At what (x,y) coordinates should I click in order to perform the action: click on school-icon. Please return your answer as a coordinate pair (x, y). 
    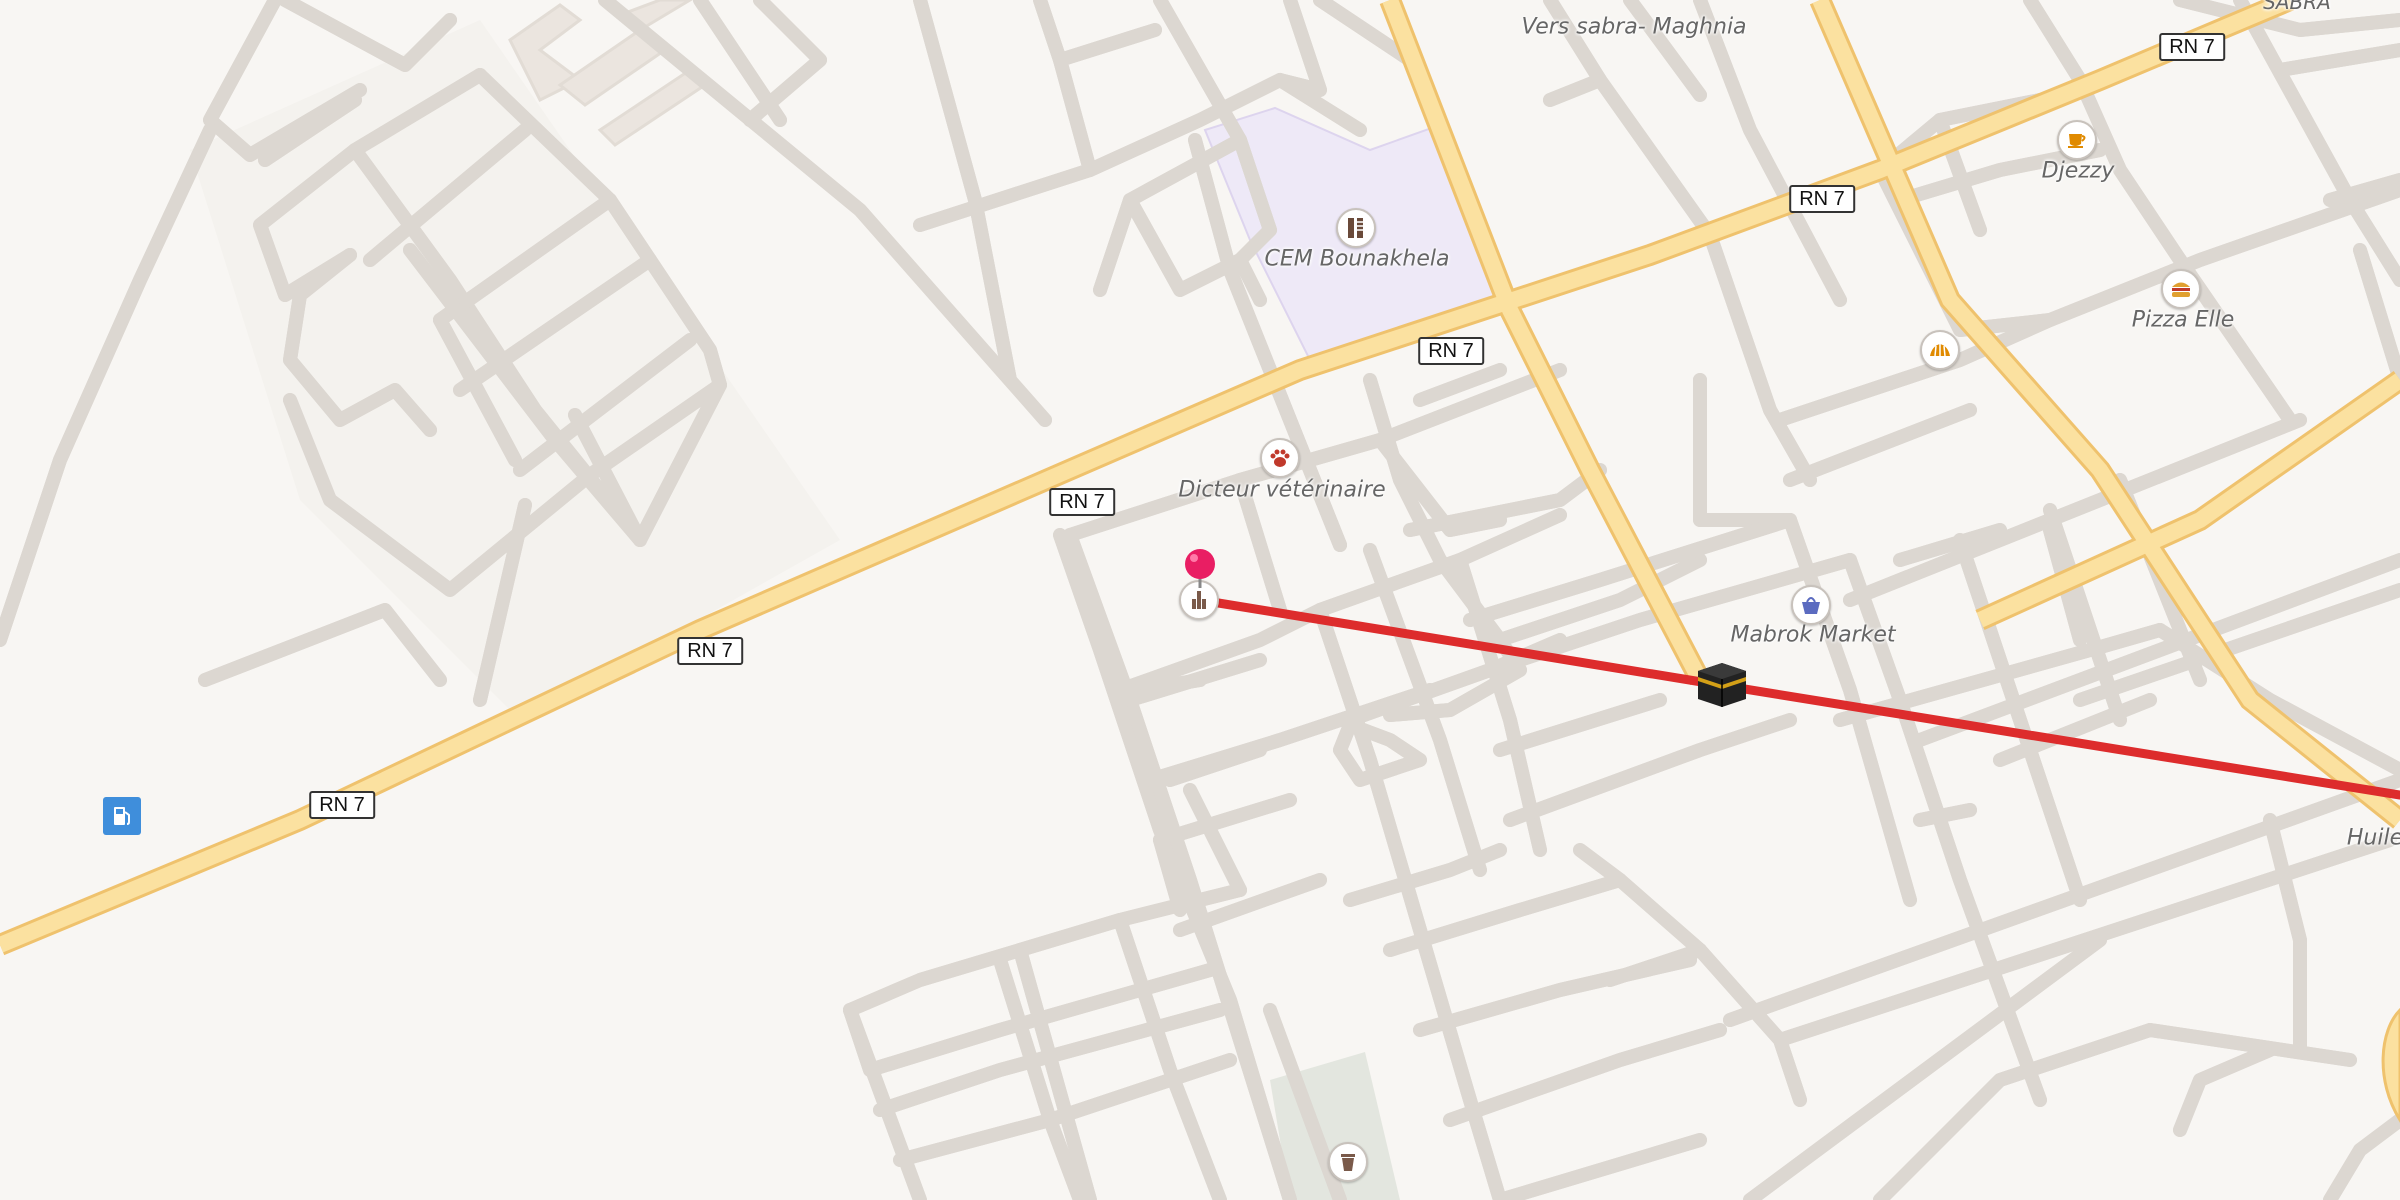
    Looking at the image, I should click on (1356, 228).